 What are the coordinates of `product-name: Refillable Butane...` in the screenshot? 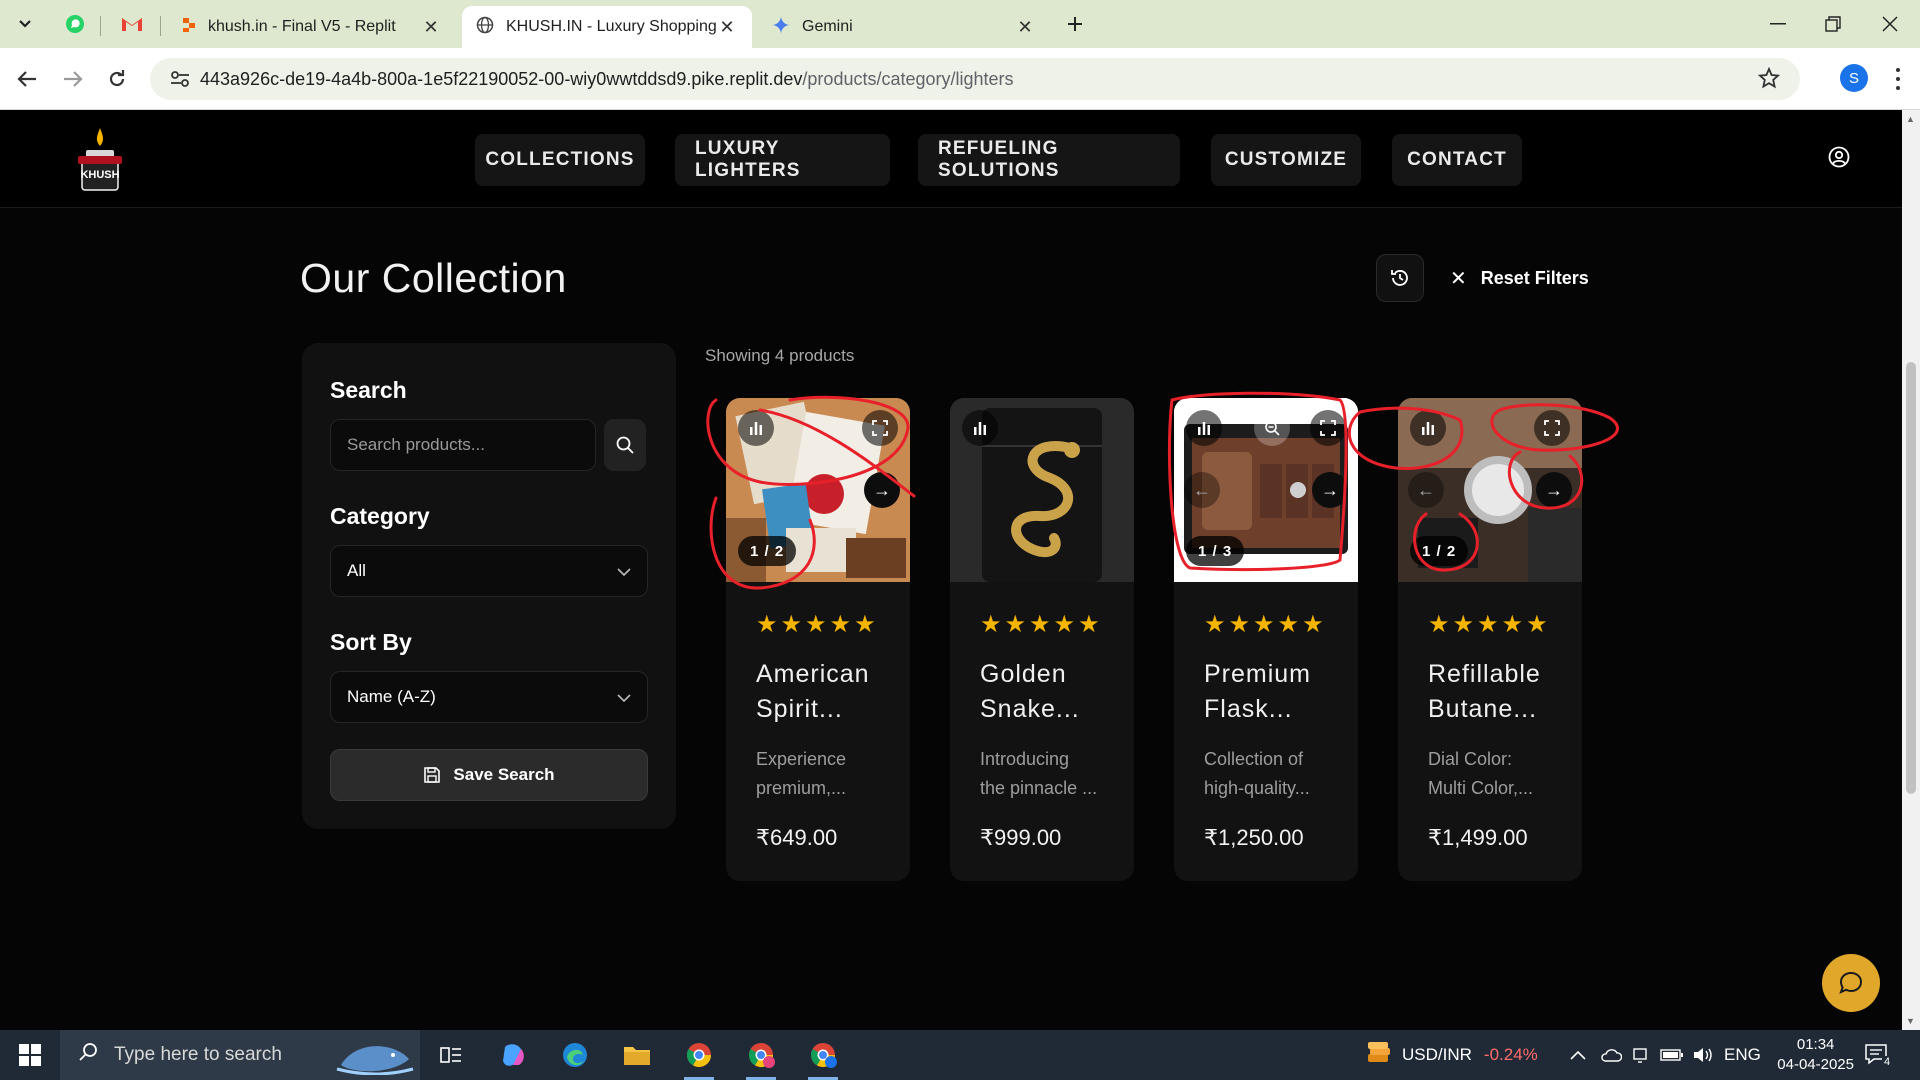 It's located at (1493, 692).